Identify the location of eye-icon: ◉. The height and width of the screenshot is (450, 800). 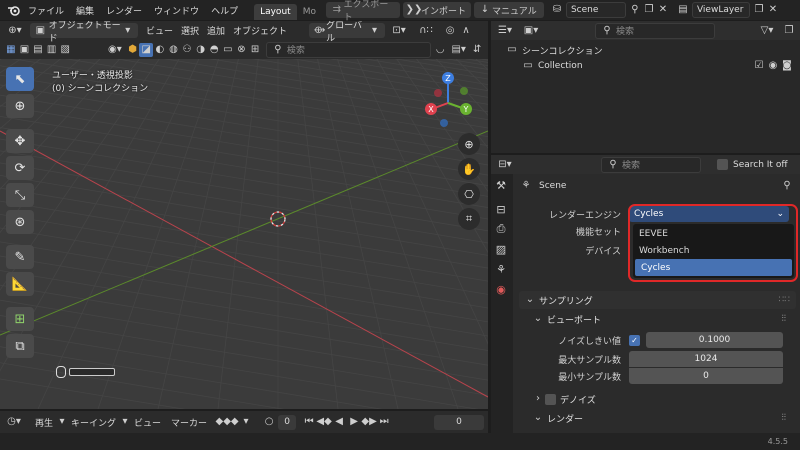
(773, 66).